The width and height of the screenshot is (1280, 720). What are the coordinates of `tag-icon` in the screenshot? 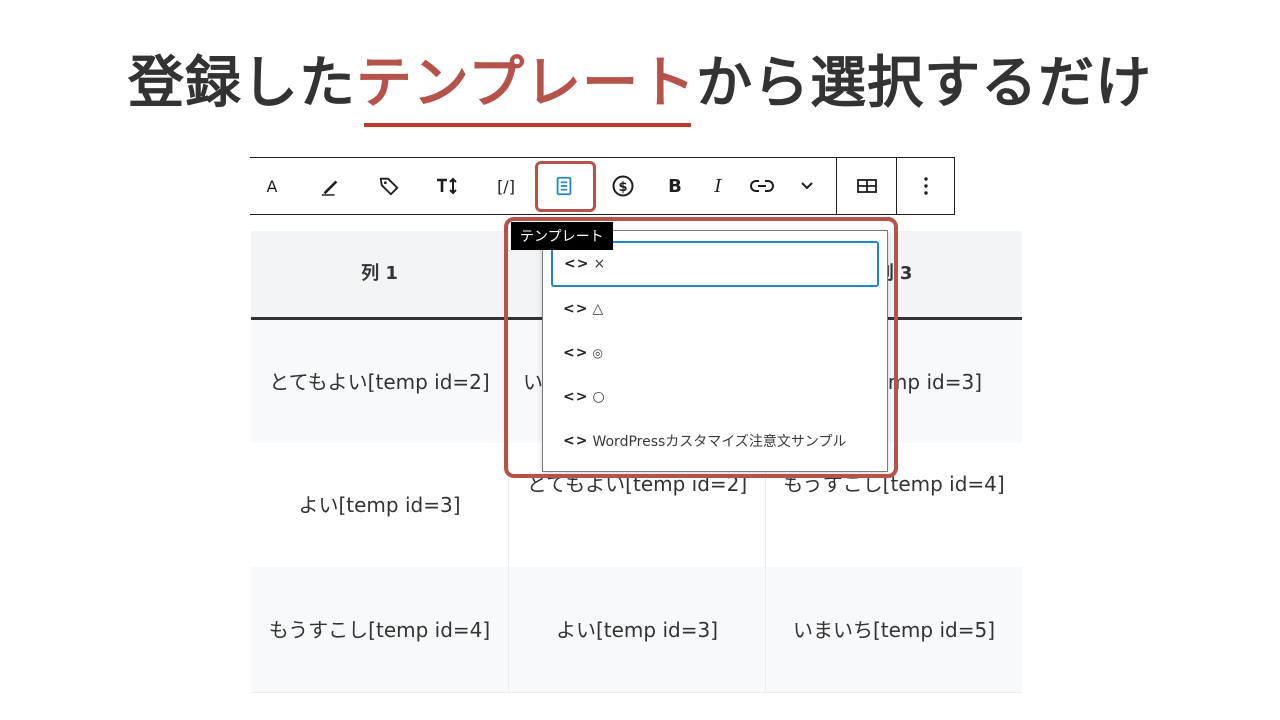 It's located at (389, 186).